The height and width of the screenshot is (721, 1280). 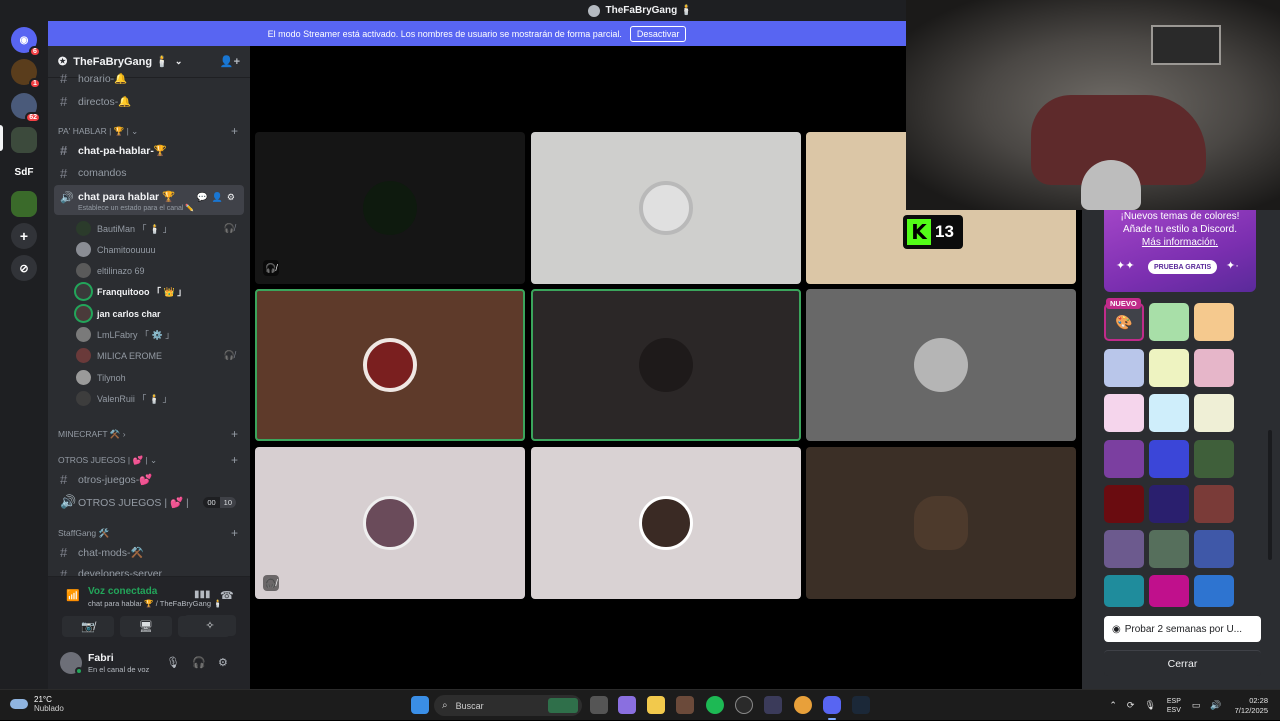 What do you see at coordinates (149, 101) in the screenshot?
I see `channel-directos: # directos-🔔` at bounding box center [149, 101].